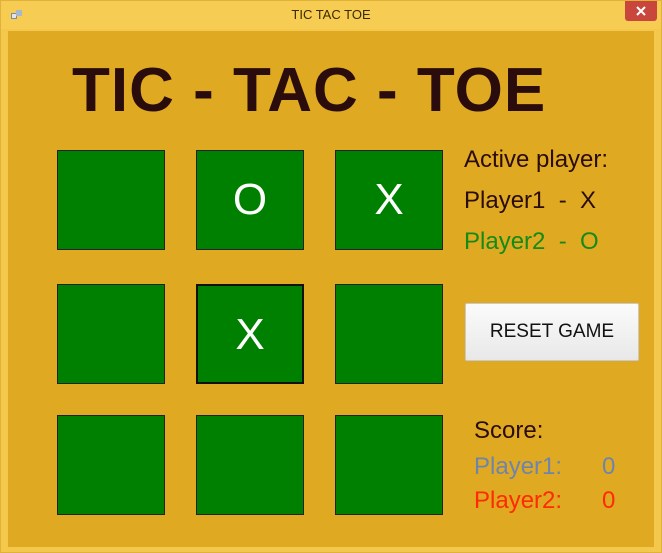 This screenshot has width=662, height=553. Describe the element at coordinates (552, 332) in the screenshot. I see `reset-game-button: RESET GAME` at that location.